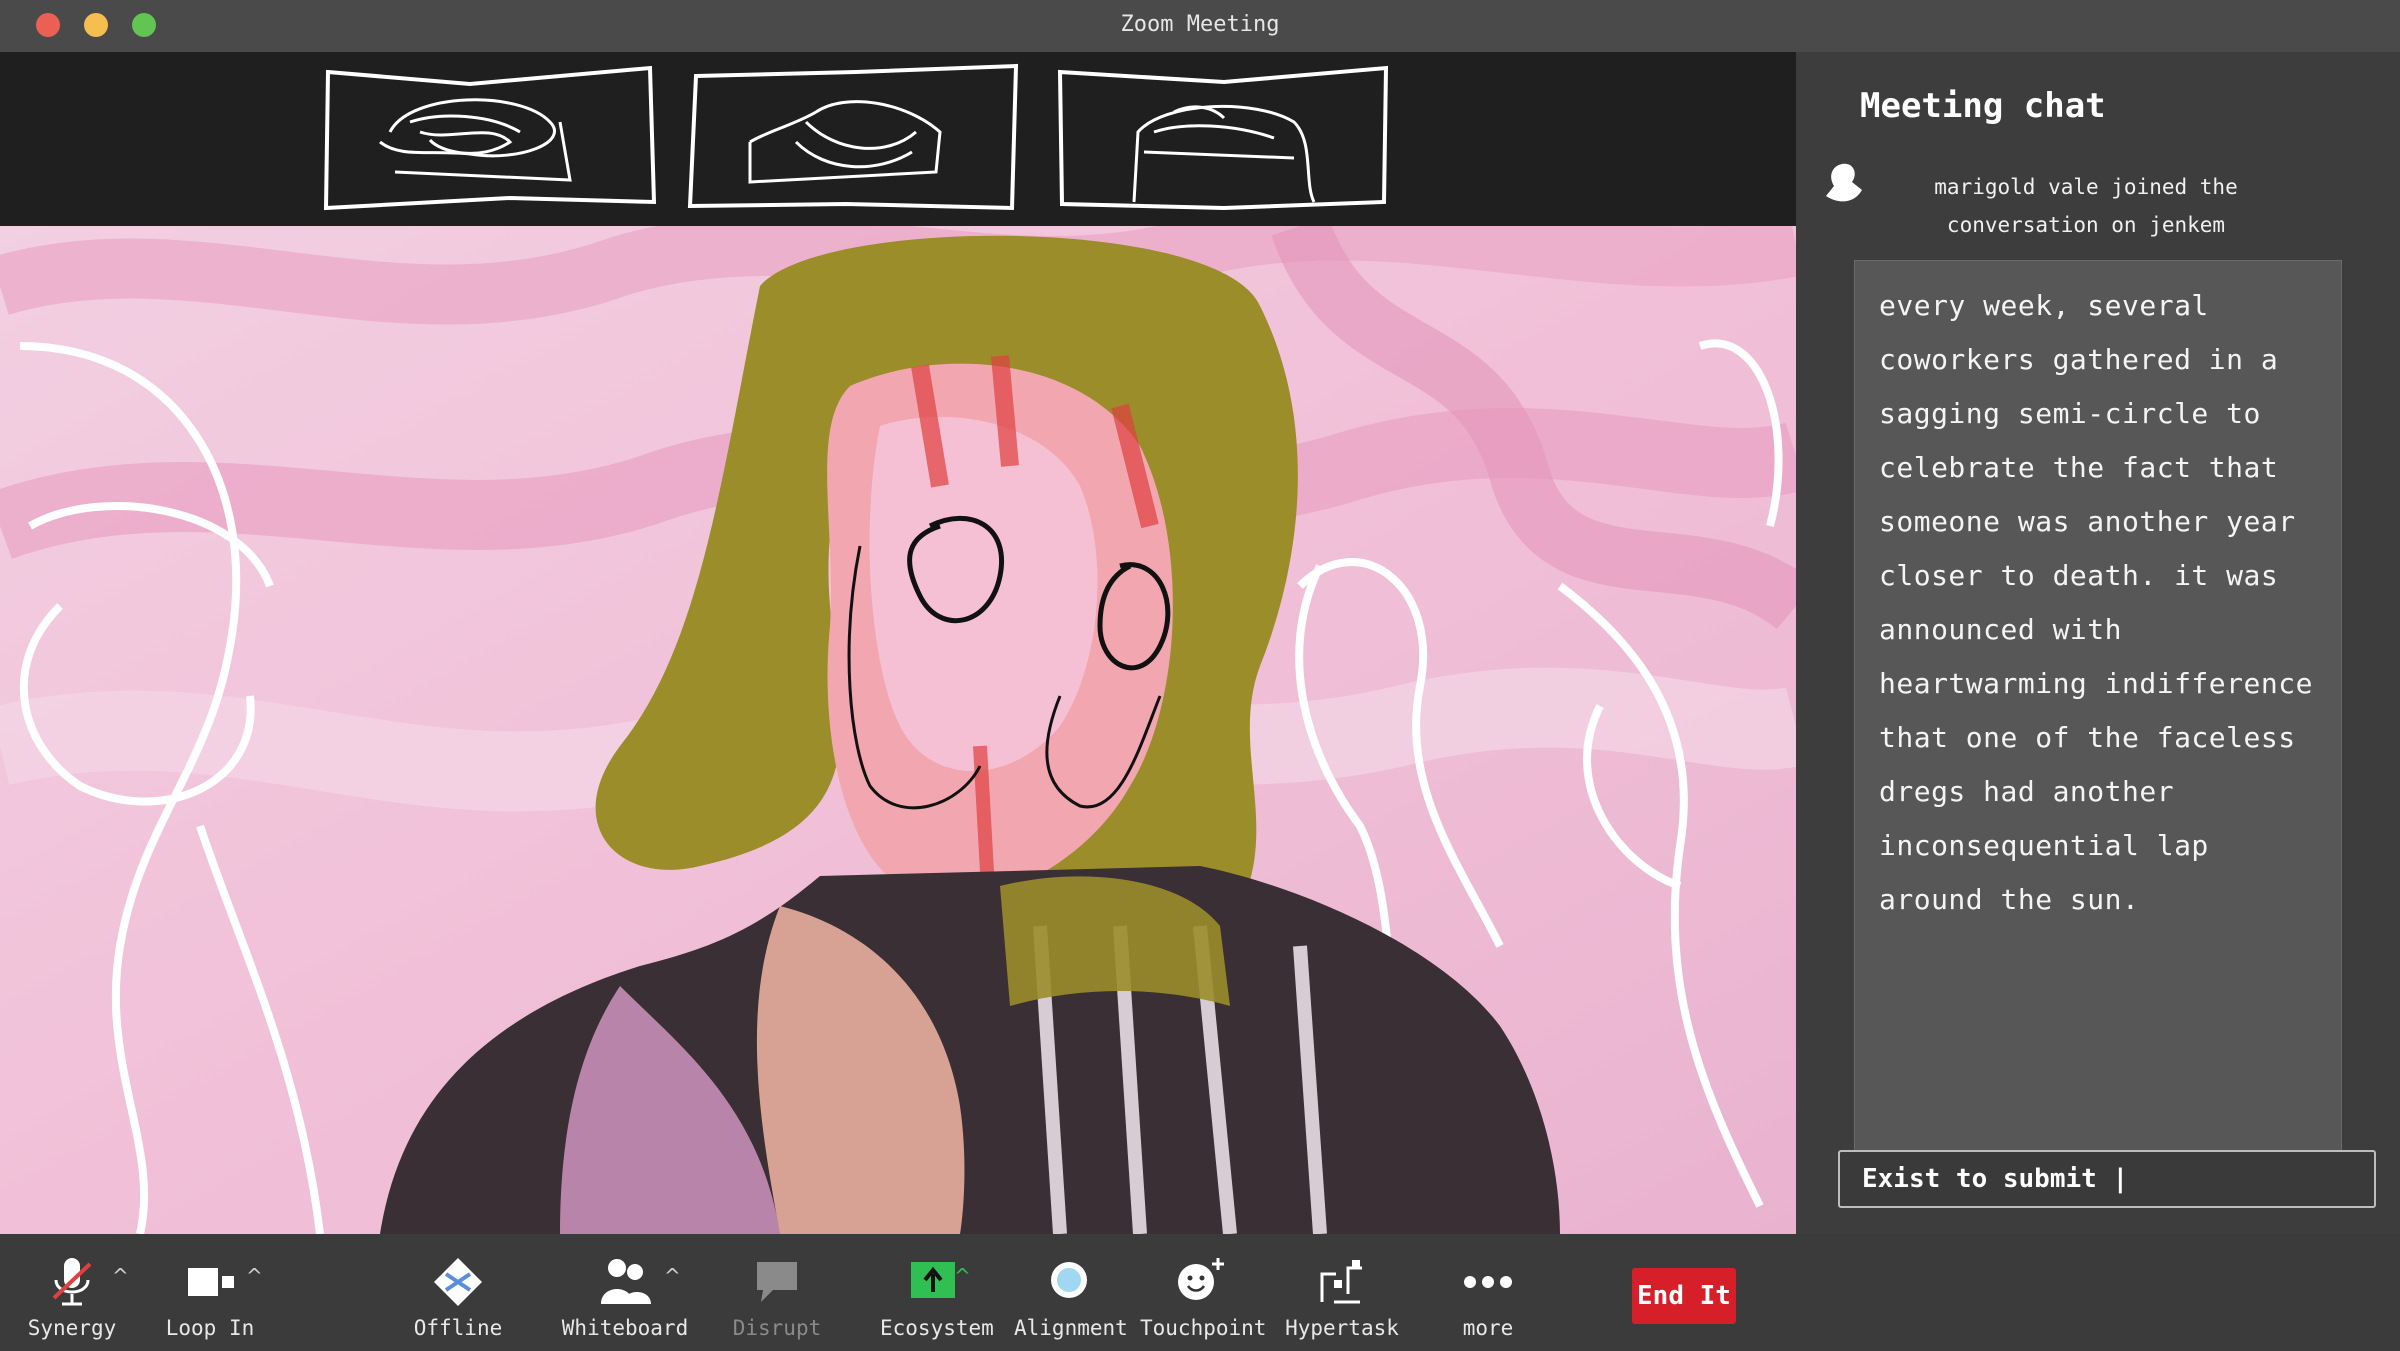 The image size is (2400, 1351). What do you see at coordinates (625, 1328) in the screenshot?
I see `whiteboard-label: Whiteboard` at bounding box center [625, 1328].